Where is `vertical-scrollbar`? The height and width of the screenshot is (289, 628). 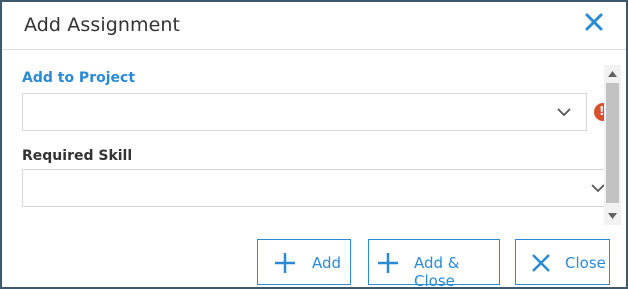 vertical-scrollbar is located at coordinates (612, 145).